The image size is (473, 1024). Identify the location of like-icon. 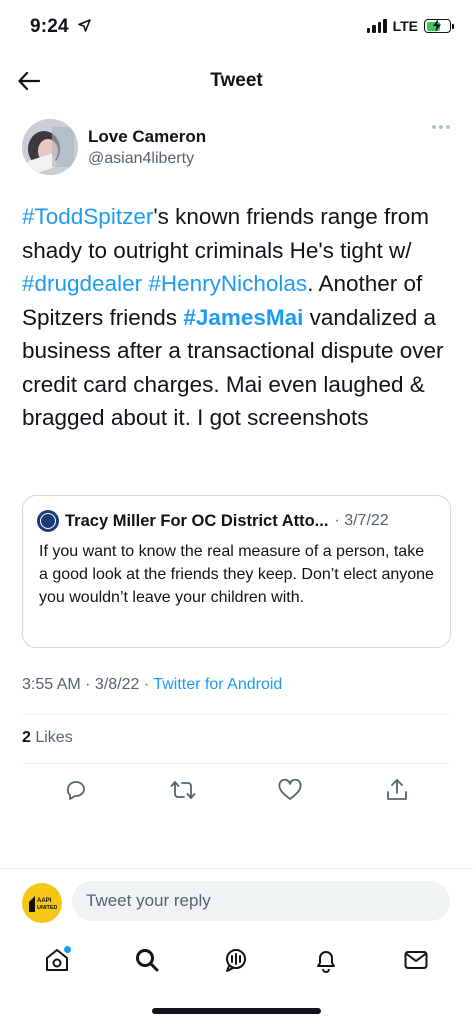
(290, 789).